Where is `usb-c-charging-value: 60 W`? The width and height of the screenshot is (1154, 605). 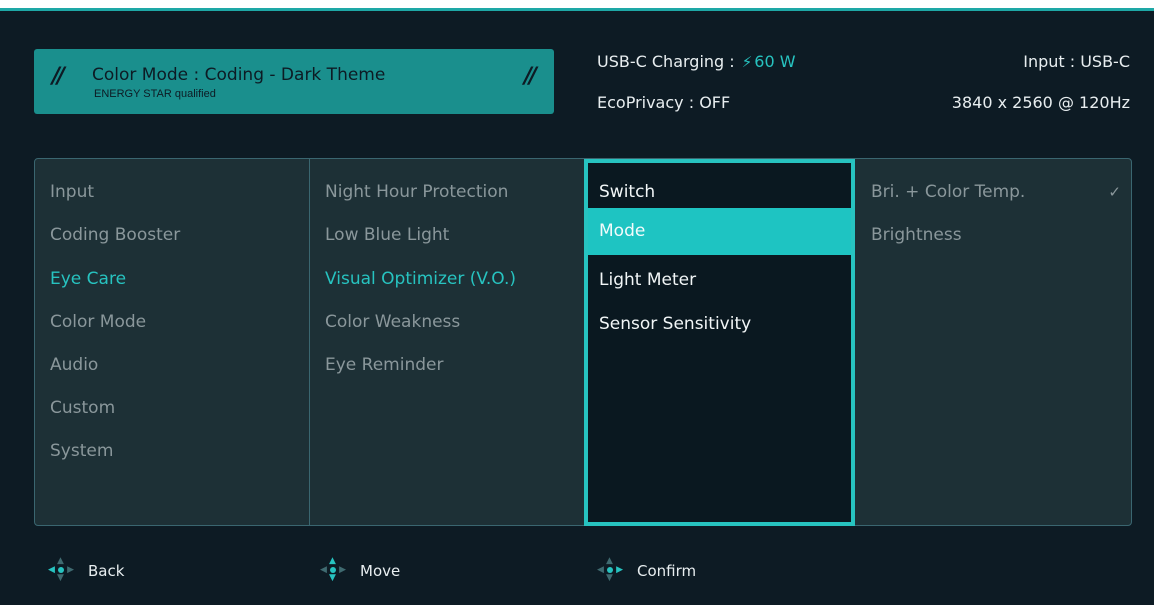
usb-c-charging-value: 60 W is located at coordinates (775, 61).